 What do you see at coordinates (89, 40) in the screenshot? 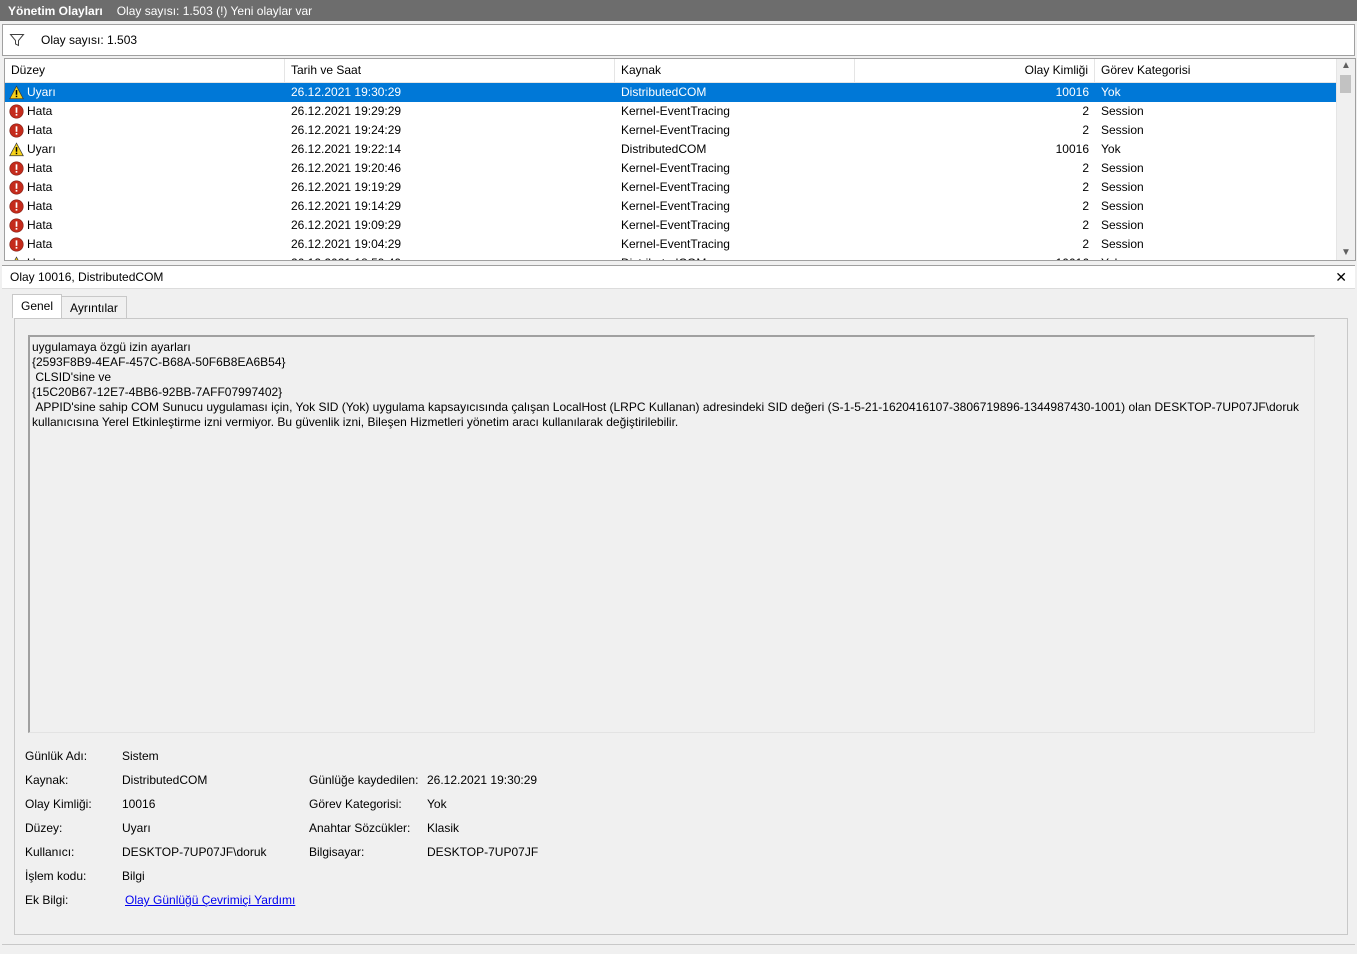
I see `filter-count-text: Olay sayısı: 1.503` at bounding box center [89, 40].